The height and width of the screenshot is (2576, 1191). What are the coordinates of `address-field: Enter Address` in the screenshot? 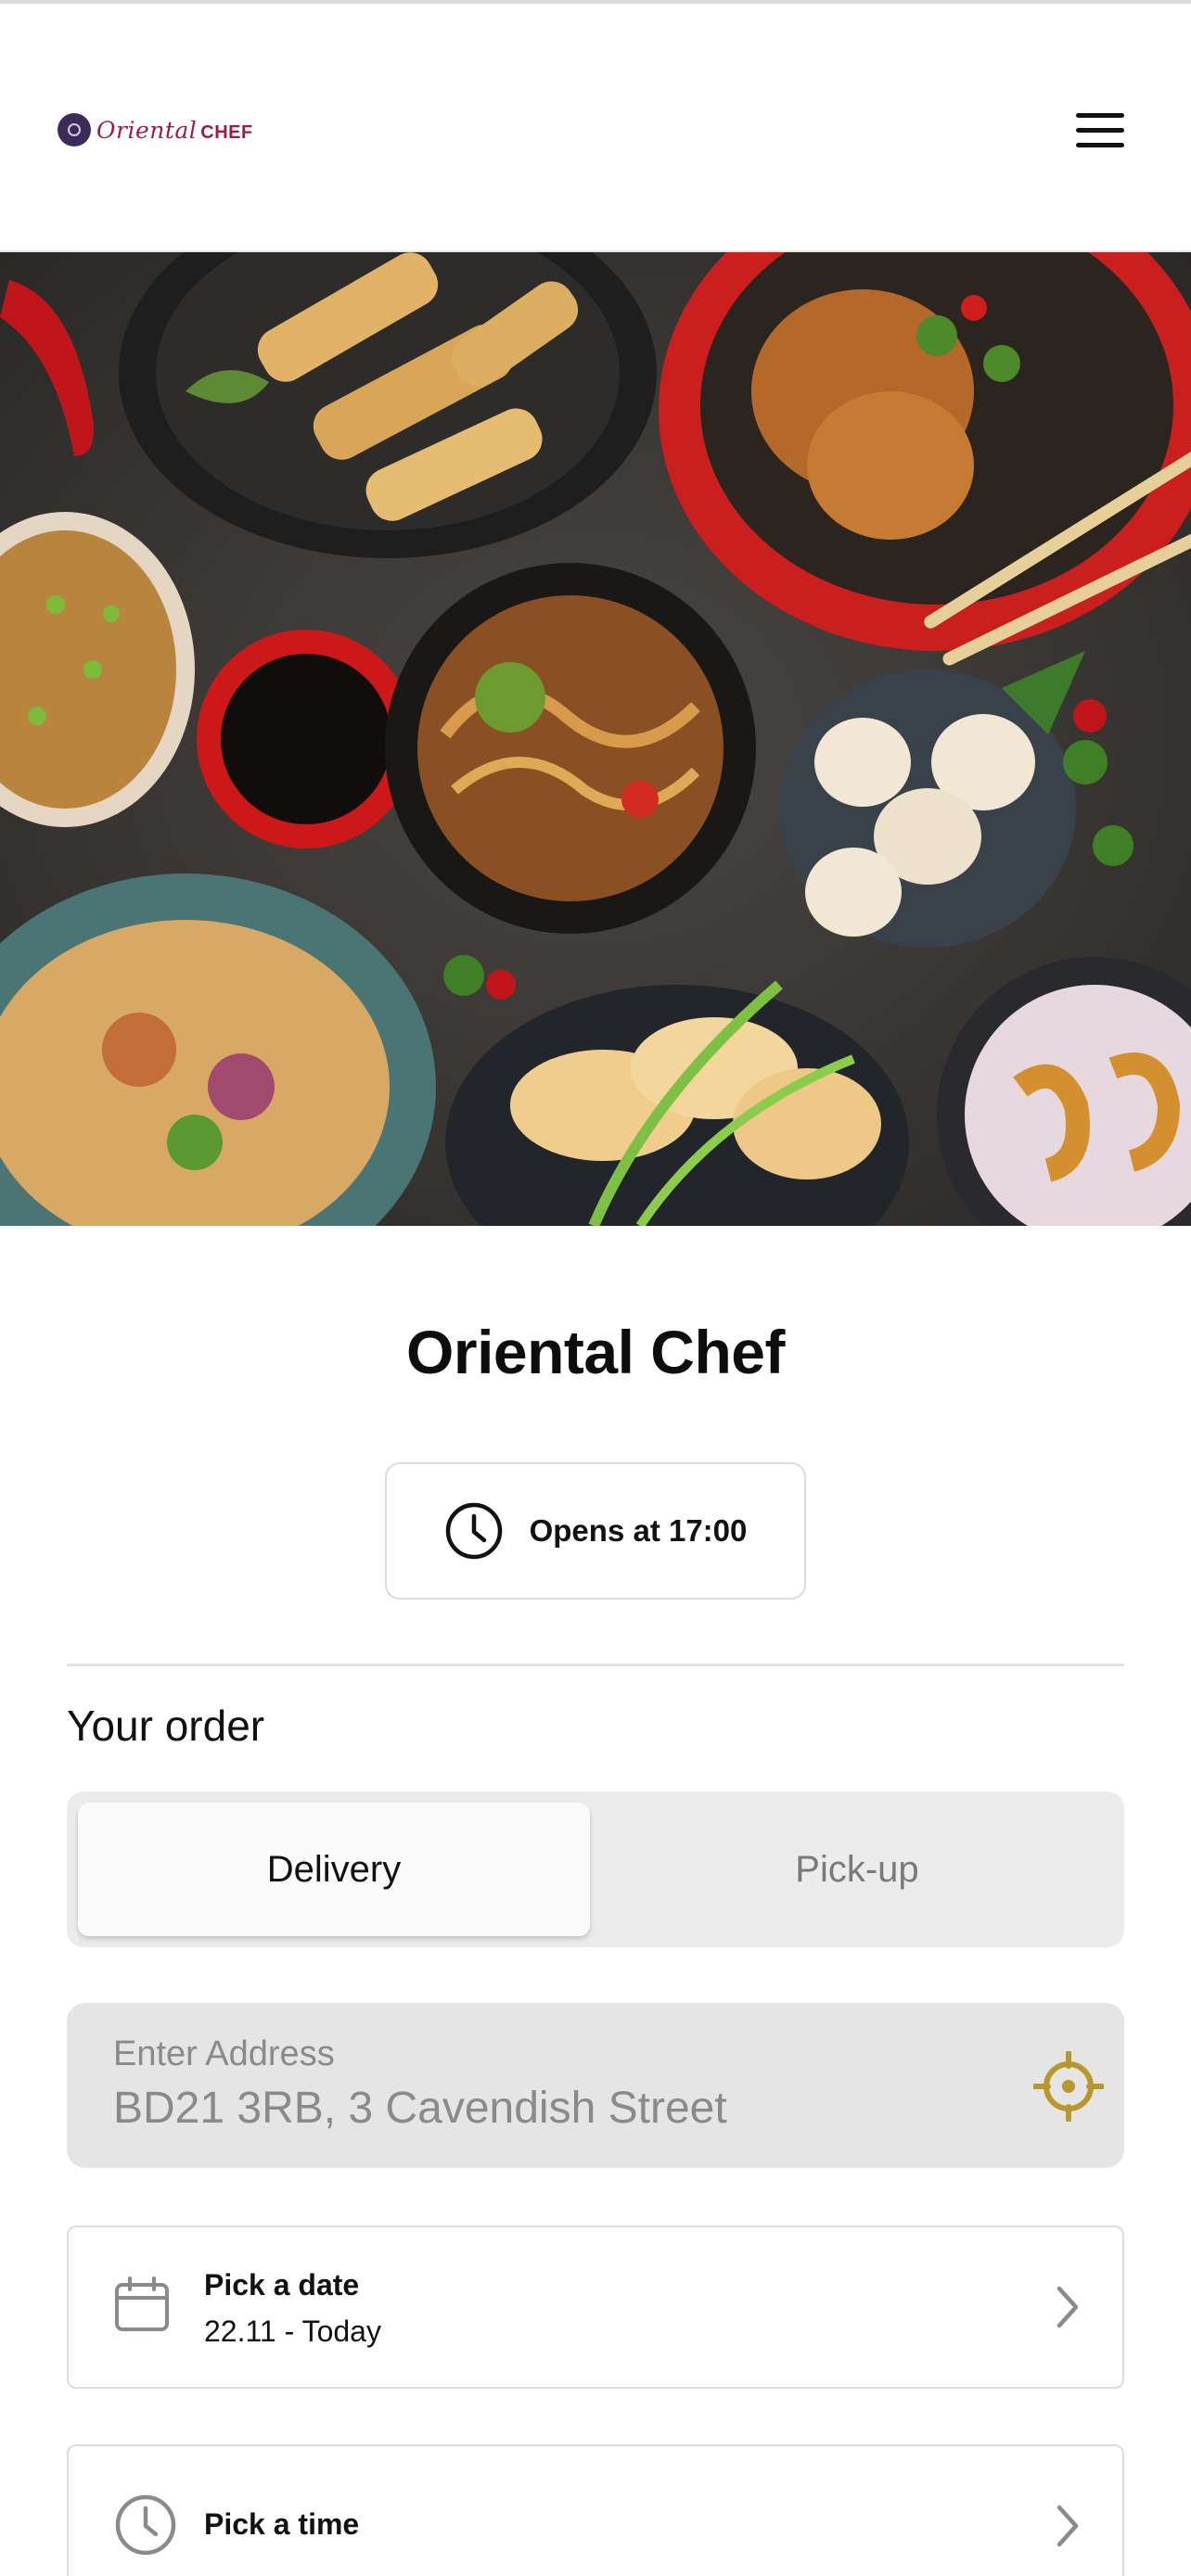 It's located at (595, 2085).